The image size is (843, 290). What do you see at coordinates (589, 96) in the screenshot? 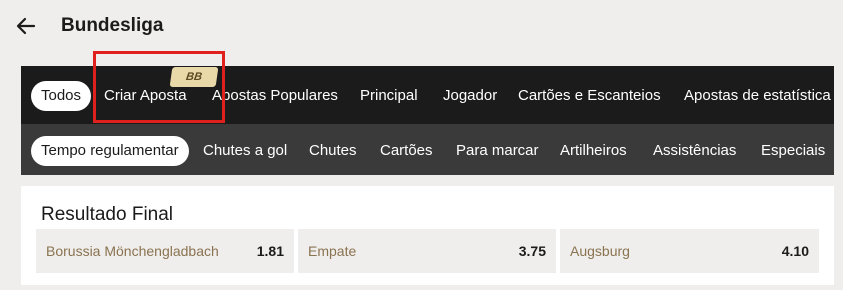
I see `tab-cartoes-e-escanteios: Cartões e Escanteios` at bounding box center [589, 96].